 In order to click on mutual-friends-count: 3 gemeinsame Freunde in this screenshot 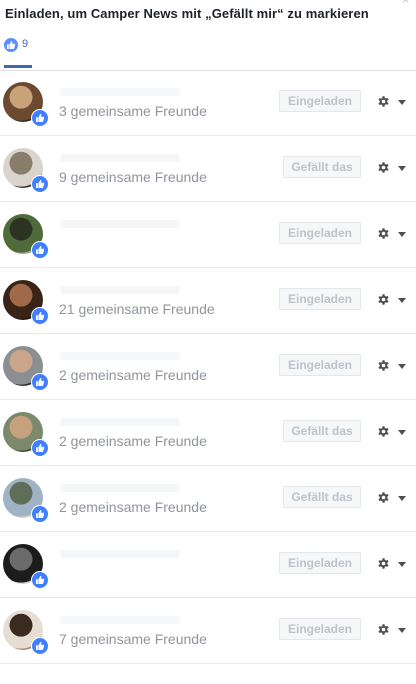, I will do `click(133, 111)`.